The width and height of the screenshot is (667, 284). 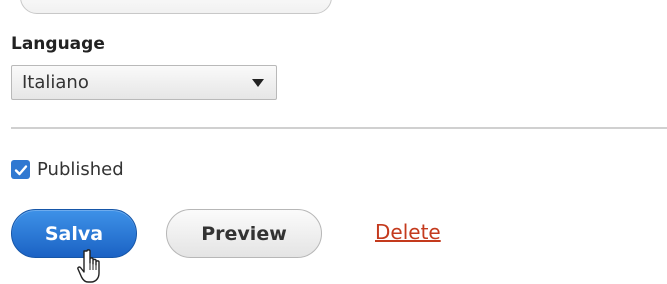 I want to click on language-label: Language, so click(x=58, y=44).